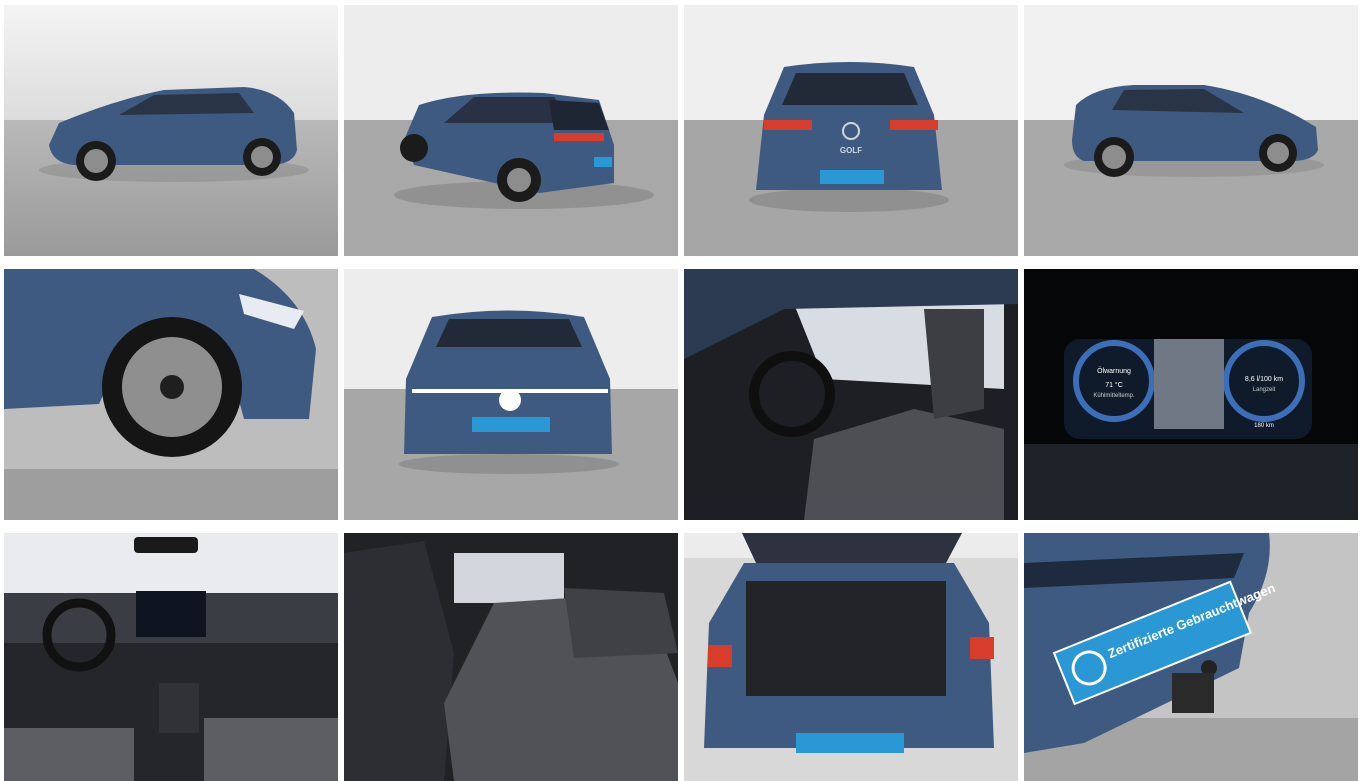  I want to click on cluster-range: 180 km, so click(1264, 426).